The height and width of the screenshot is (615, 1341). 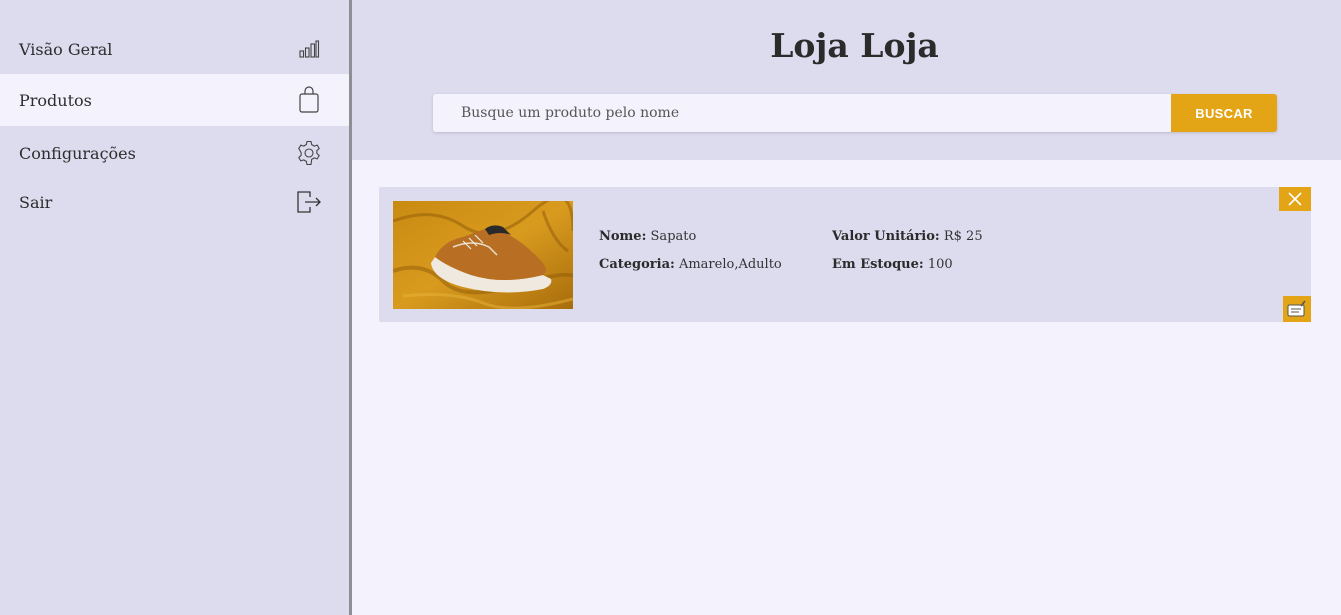 What do you see at coordinates (309, 153) in the screenshot?
I see `gear-icon` at bounding box center [309, 153].